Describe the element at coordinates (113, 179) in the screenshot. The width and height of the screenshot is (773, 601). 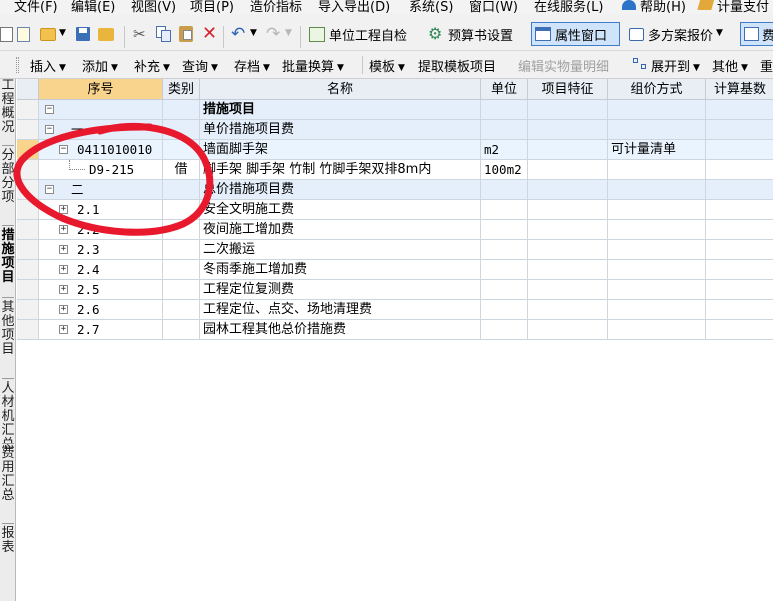
I see `red-circle-annotation` at that location.